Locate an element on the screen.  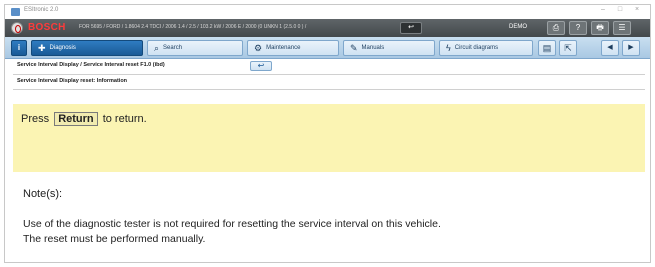
external-button: ⇱ is located at coordinates (568, 48).